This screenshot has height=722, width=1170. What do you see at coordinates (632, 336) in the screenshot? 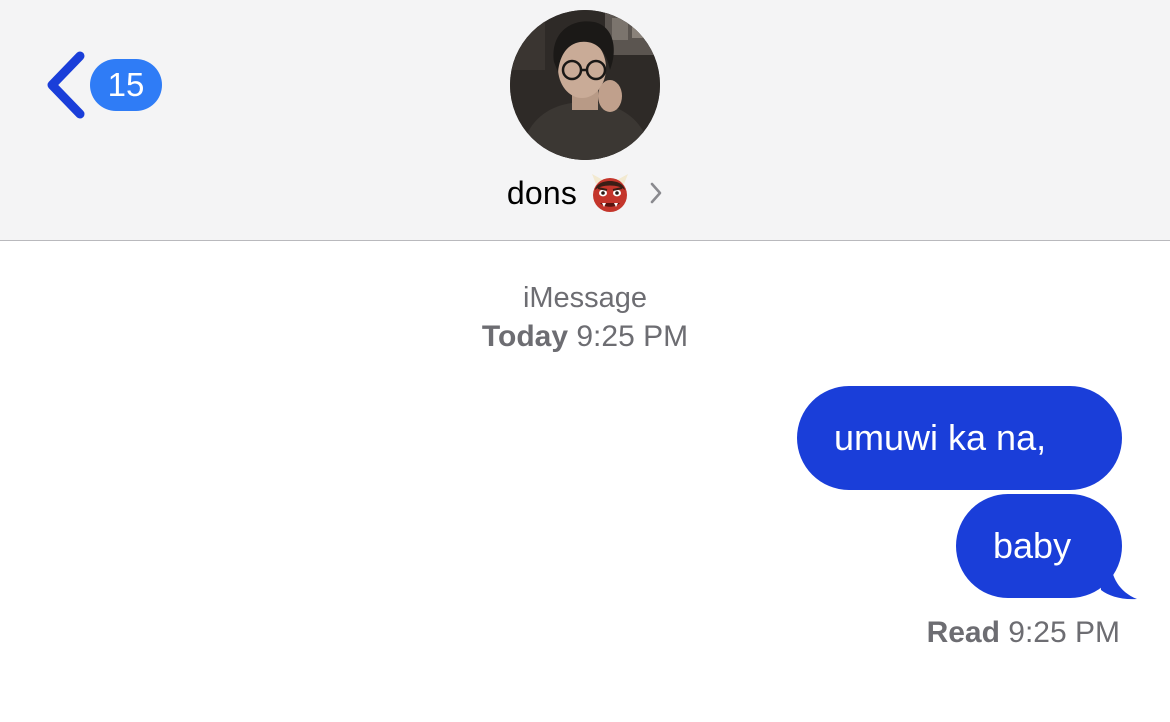
I see `timestamp-time: 9:25 PM` at bounding box center [632, 336].